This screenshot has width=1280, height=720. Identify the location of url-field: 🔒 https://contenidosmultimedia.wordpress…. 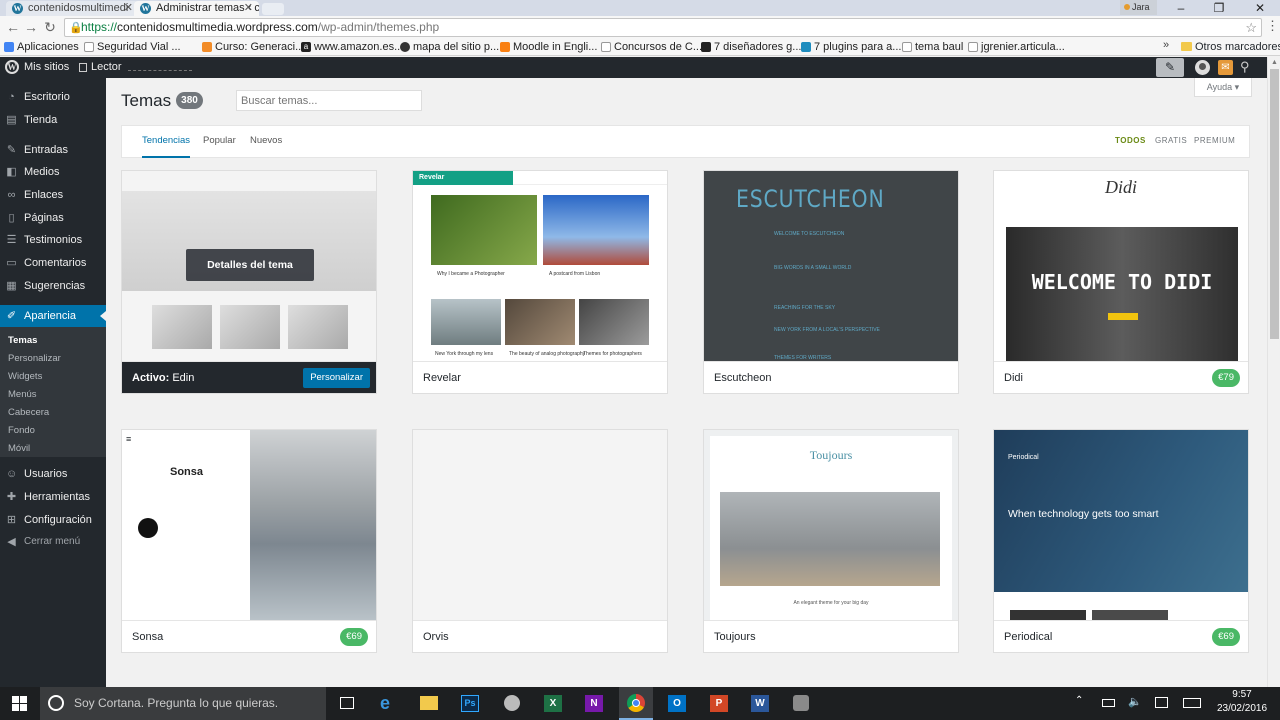
(663, 27).